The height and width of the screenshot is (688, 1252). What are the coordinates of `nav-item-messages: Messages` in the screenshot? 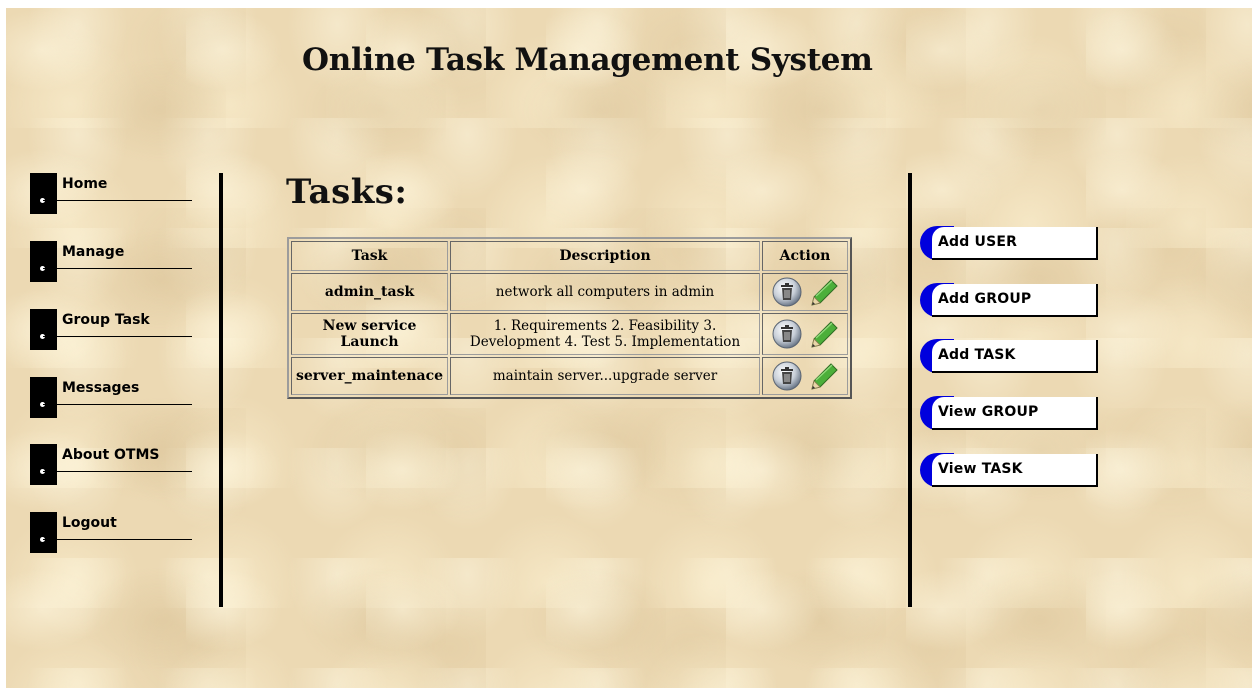 It's located at (111, 399).